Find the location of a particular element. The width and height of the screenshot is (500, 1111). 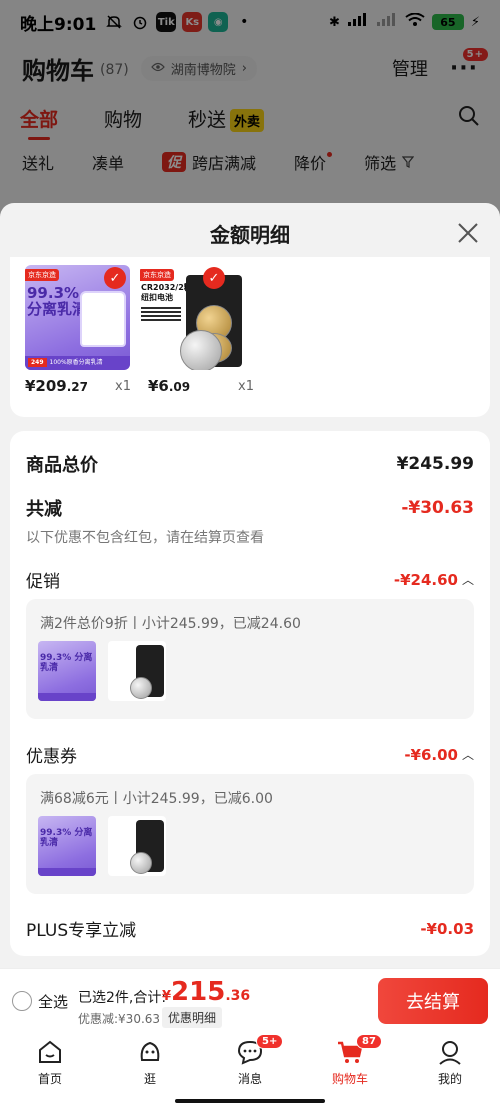

selected-summary: 已选2件,合计: is located at coordinates (122, 998).